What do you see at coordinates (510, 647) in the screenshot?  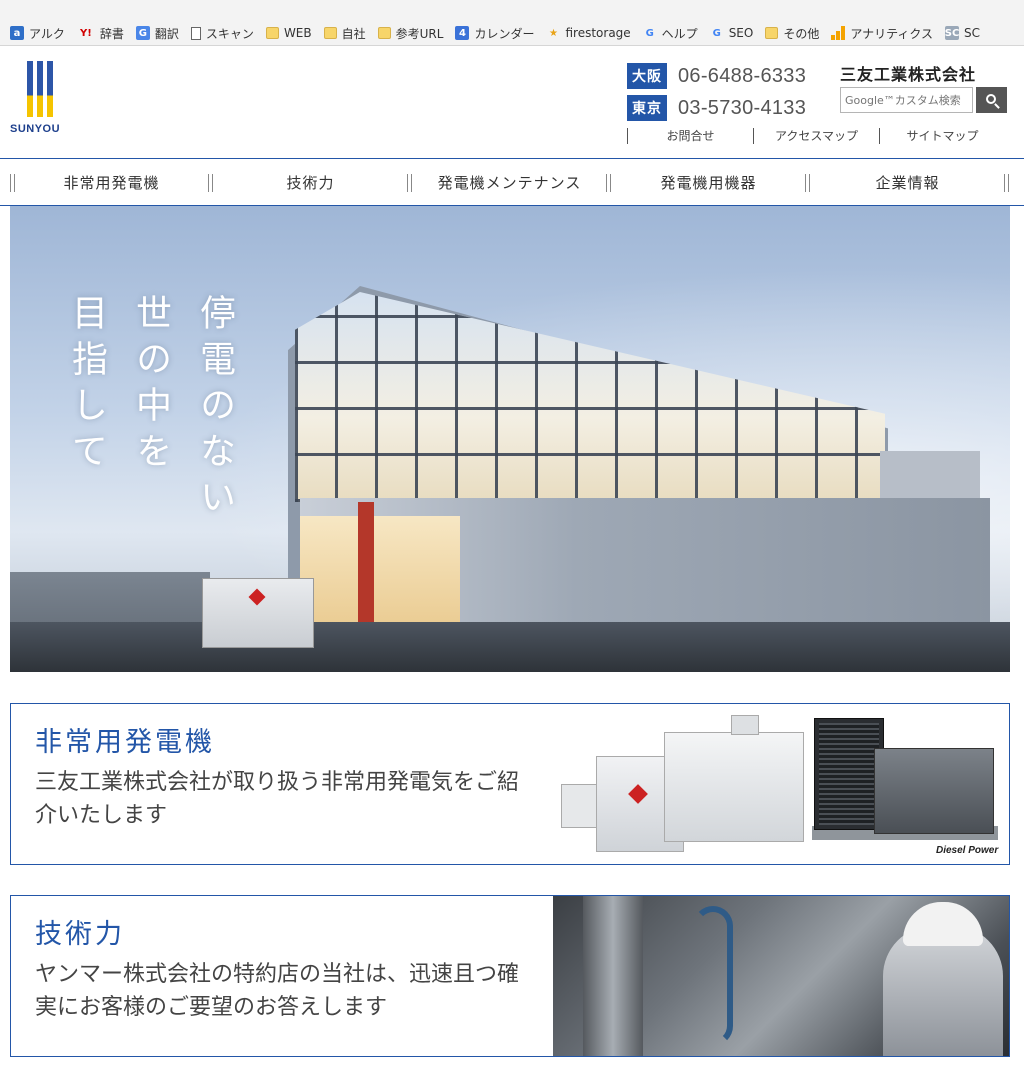 I see `hero-ground` at bounding box center [510, 647].